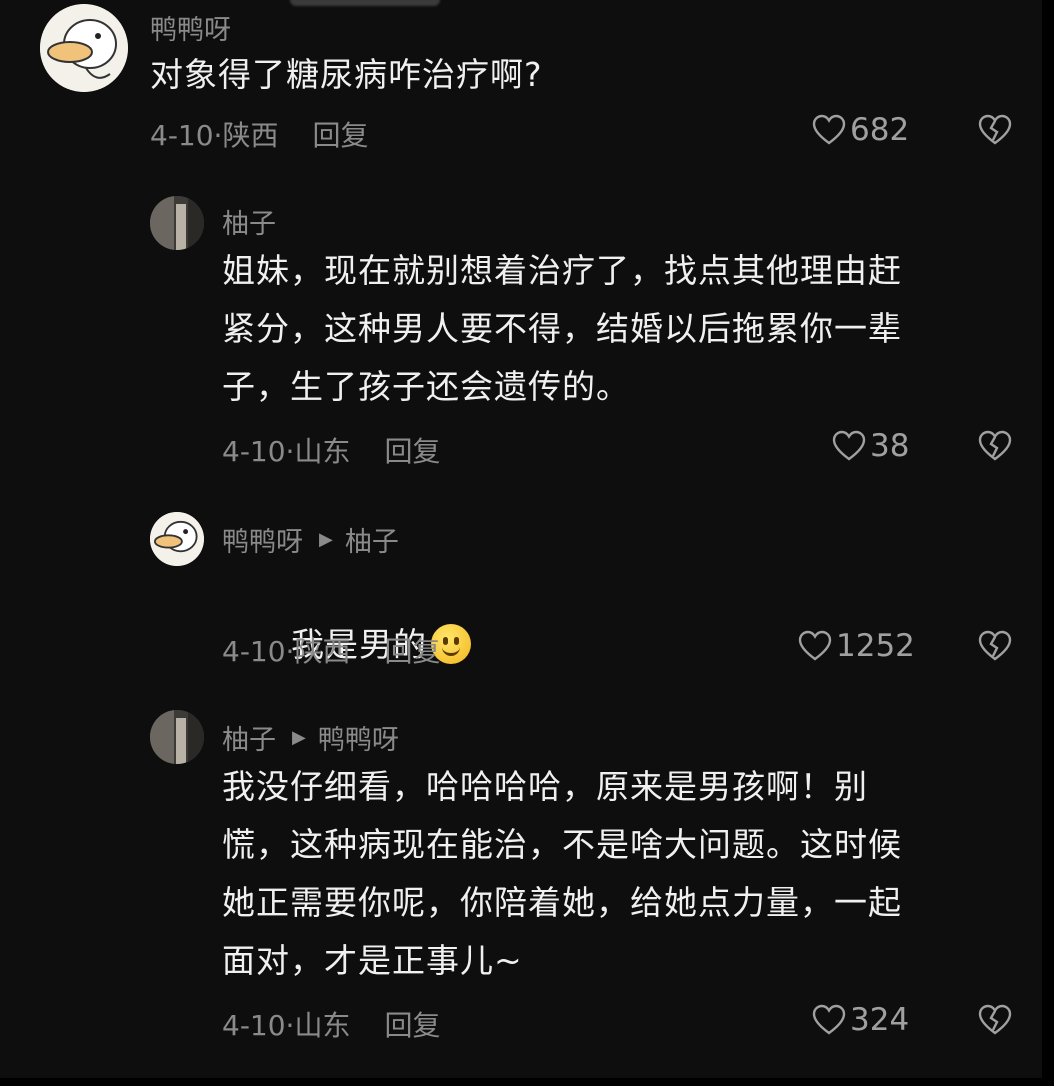 This screenshot has width=1054, height=1086. What do you see at coordinates (190, 27) in the screenshot?
I see `comment-username: 鸭鸭呀` at bounding box center [190, 27].